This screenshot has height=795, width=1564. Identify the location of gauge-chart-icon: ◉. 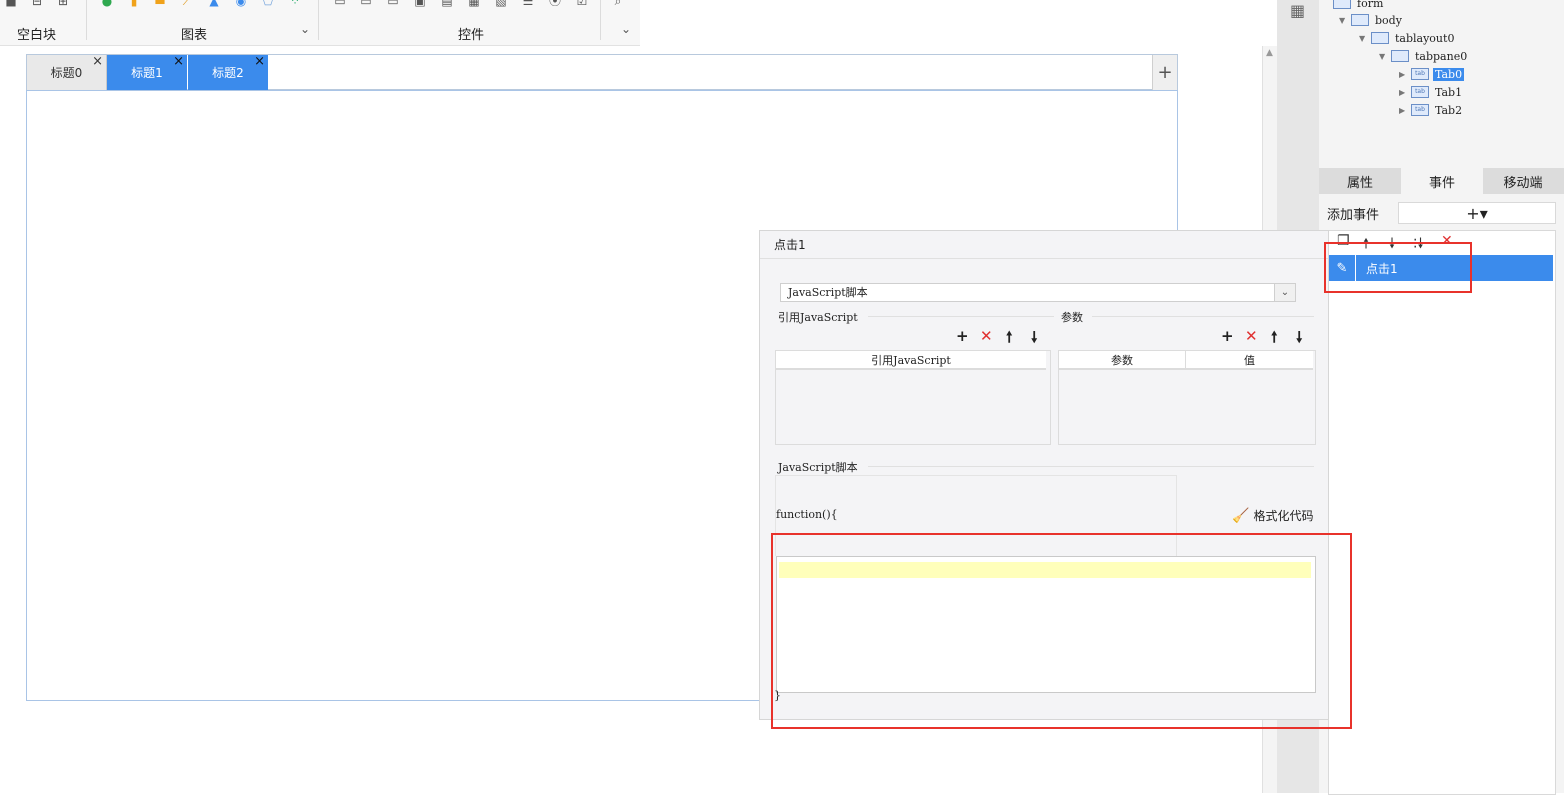
(241, 4).